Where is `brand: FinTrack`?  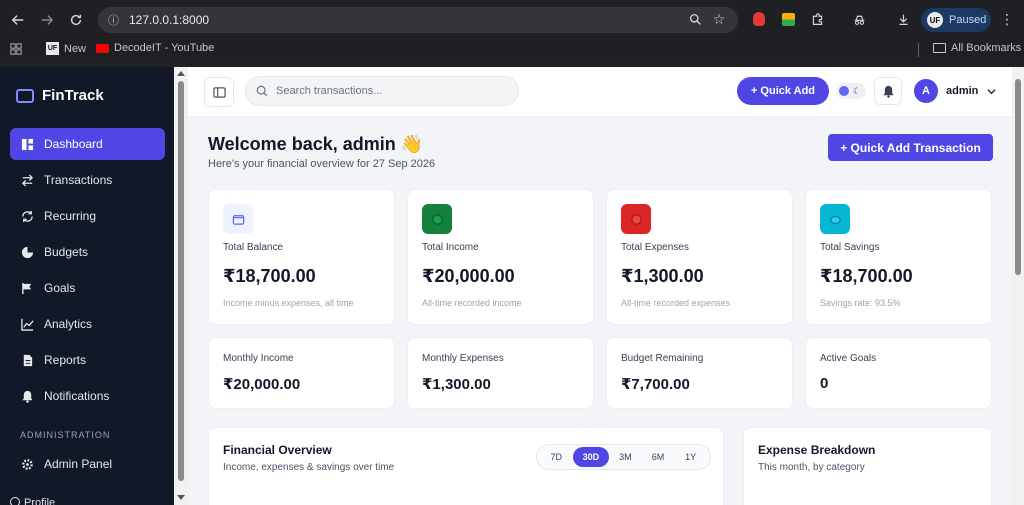 brand: FinTrack is located at coordinates (60, 95).